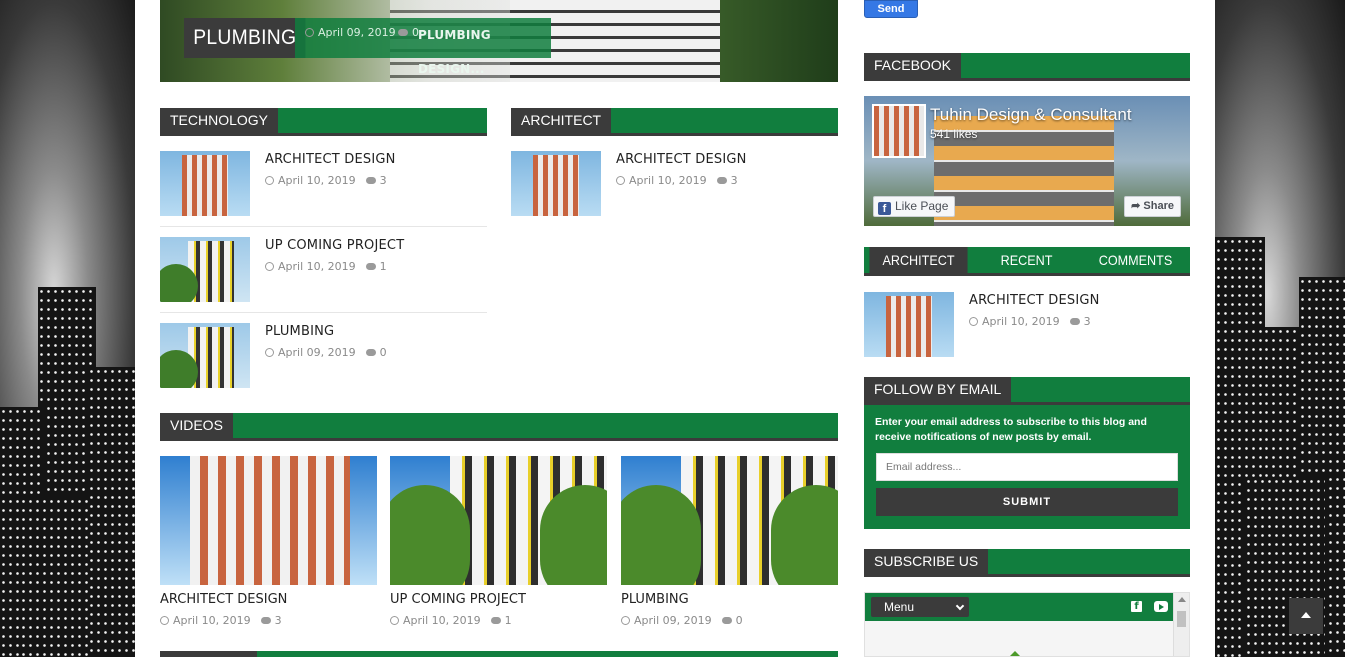 Image resolution: width=1345 pixels, height=657 pixels. I want to click on background-city-left, so click(67, 328).